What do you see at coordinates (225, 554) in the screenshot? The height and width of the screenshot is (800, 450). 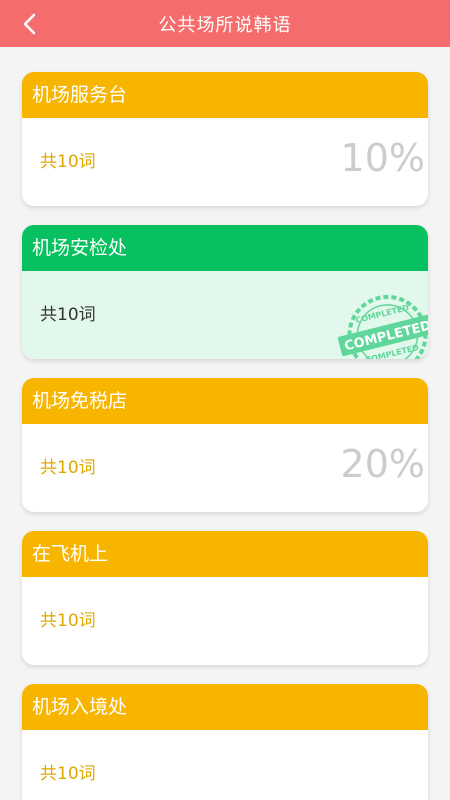 I see `lesson-card-header: 在飞机上` at bounding box center [225, 554].